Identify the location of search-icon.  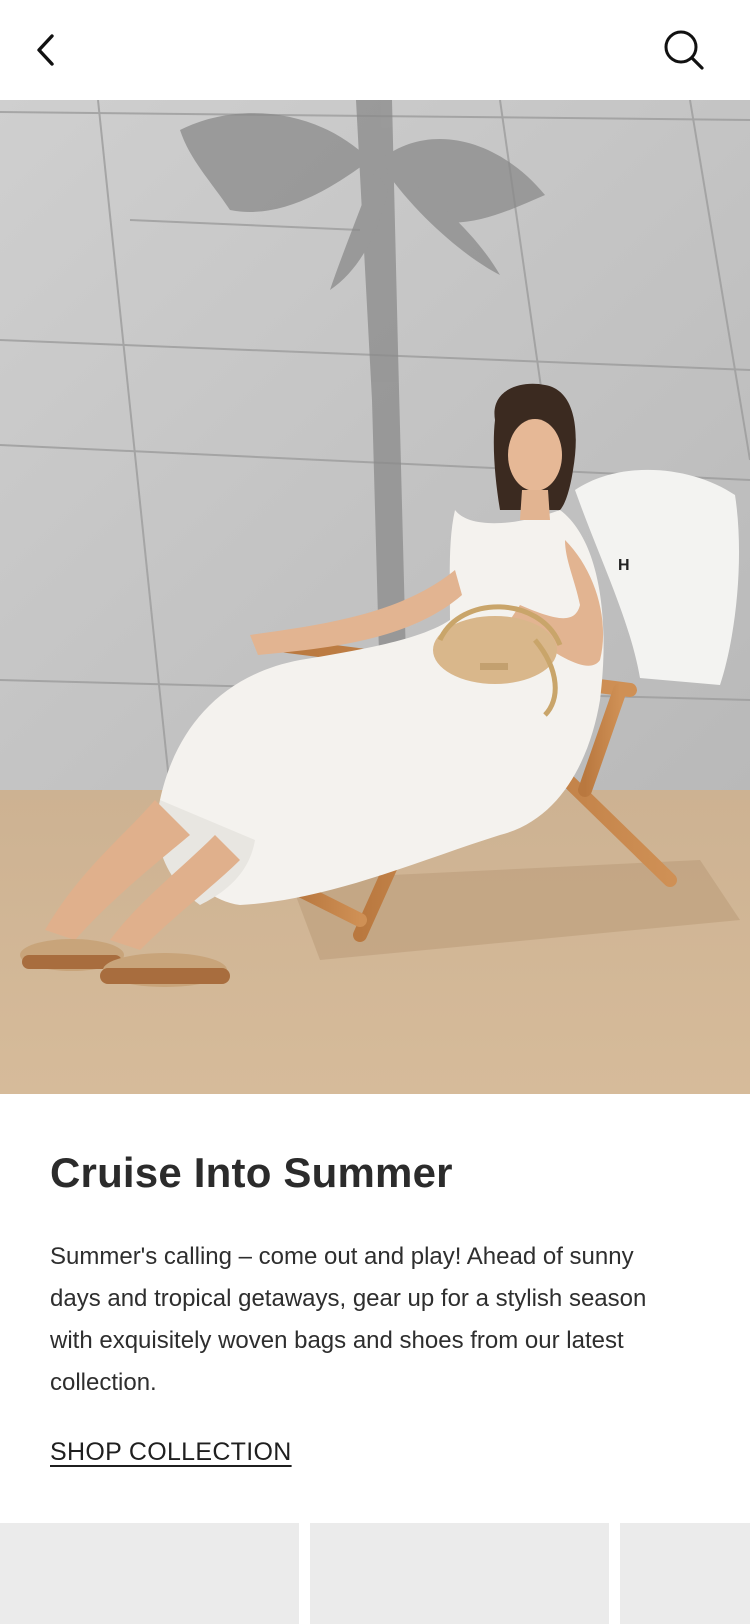
(684, 50).